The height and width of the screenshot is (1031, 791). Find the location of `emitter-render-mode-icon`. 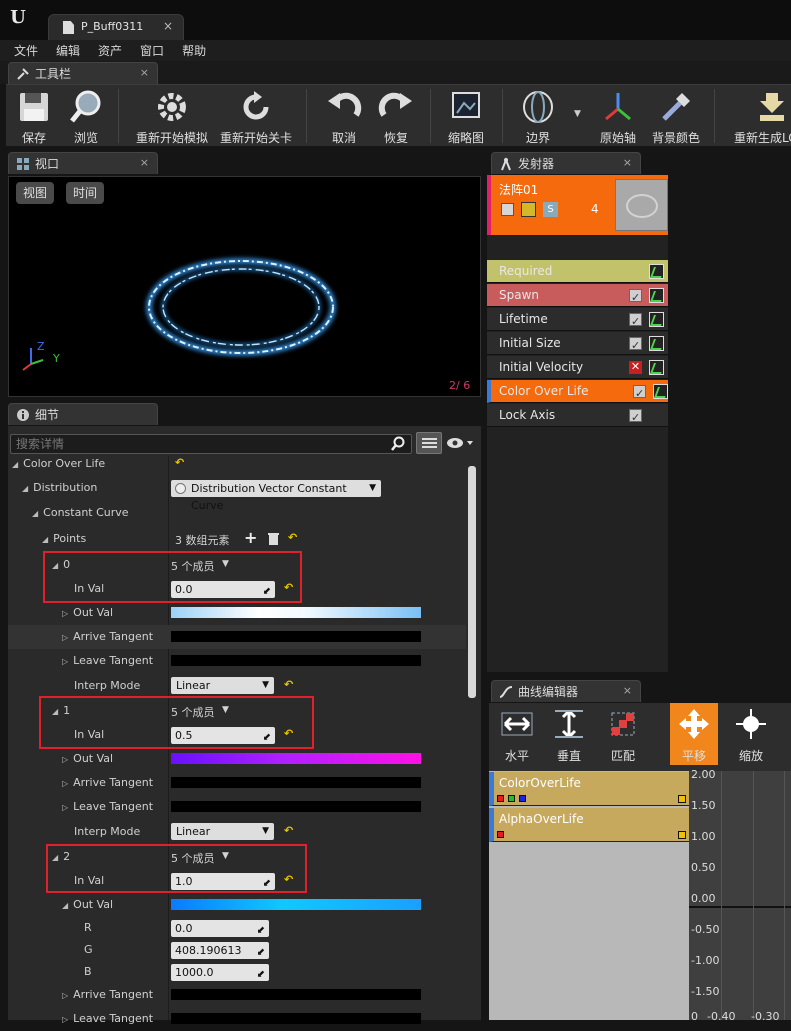

emitter-render-mode-icon is located at coordinates (528, 209).